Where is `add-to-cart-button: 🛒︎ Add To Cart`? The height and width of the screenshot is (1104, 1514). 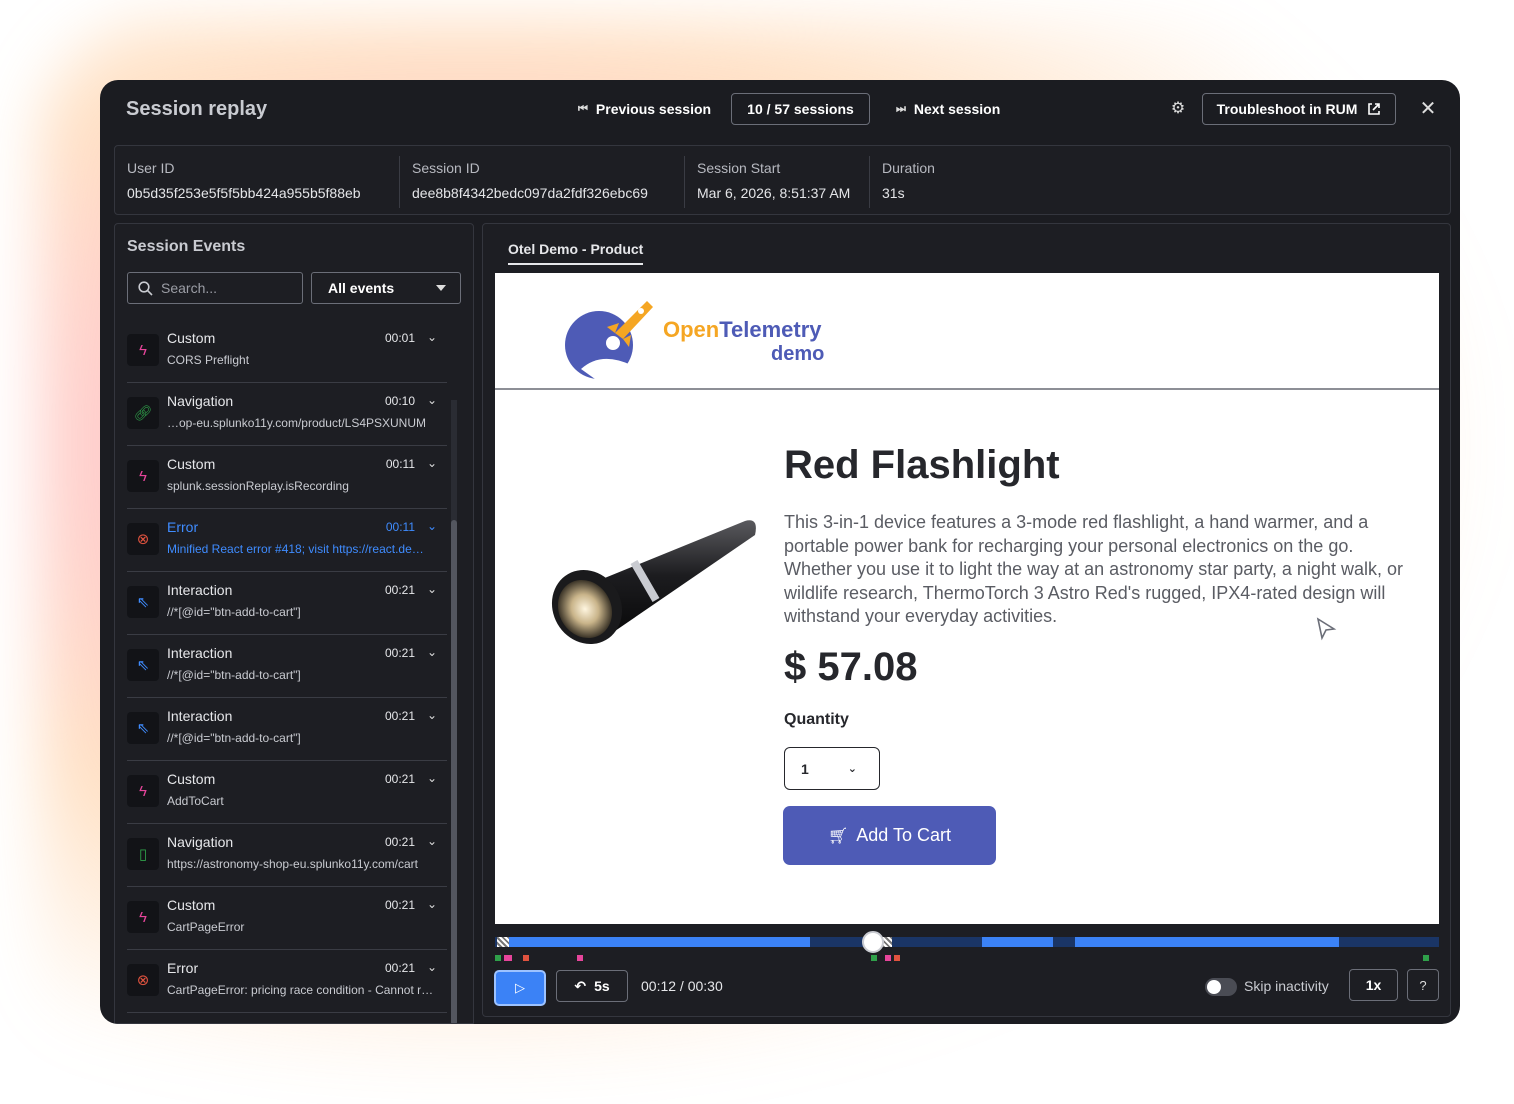
add-to-cart-button: 🛒︎ Add To Cart is located at coordinates (889, 835).